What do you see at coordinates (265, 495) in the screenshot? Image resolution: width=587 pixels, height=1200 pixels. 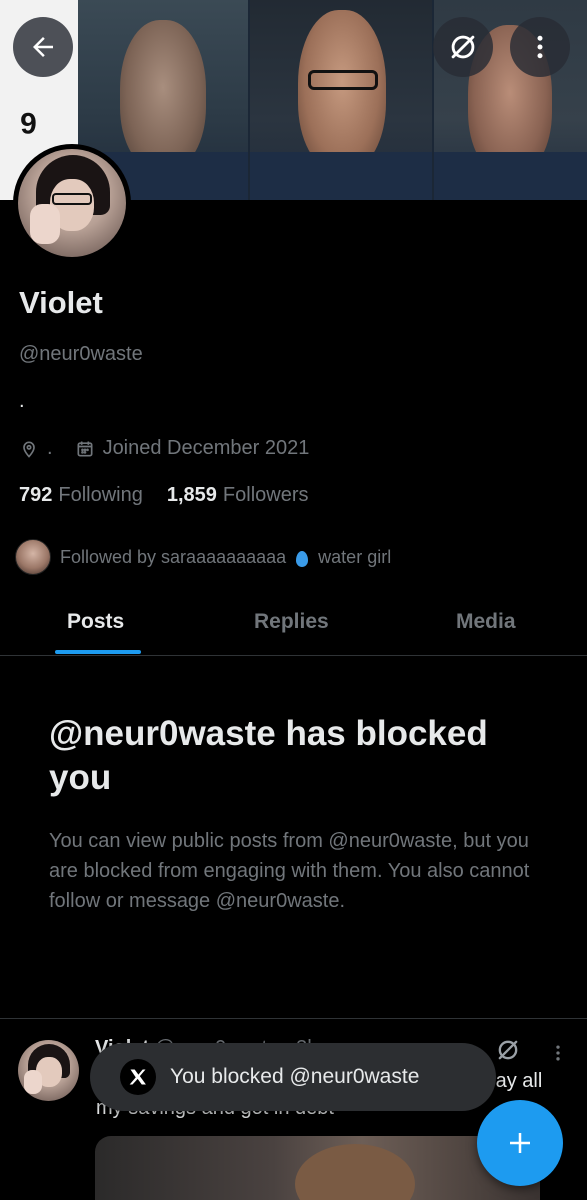 I see `followers-label: Followers` at bounding box center [265, 495].